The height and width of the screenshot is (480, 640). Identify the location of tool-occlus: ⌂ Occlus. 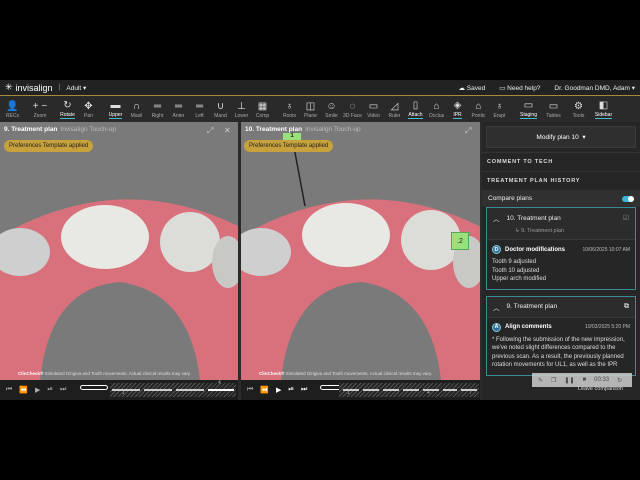
(436, 110).